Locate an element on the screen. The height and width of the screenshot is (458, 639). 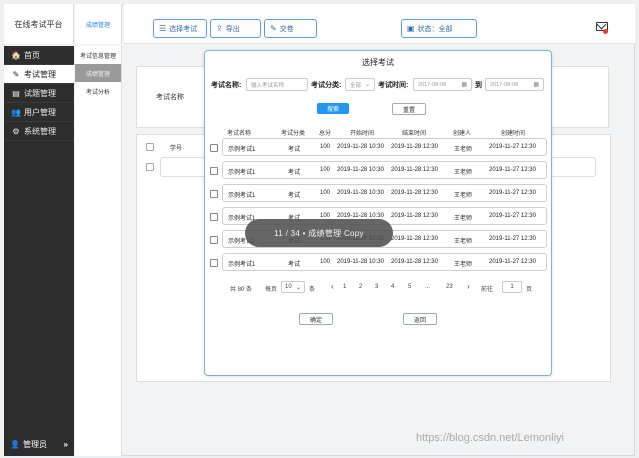
exam-time-label: 考试时间: is located at coordinates (393, 85).